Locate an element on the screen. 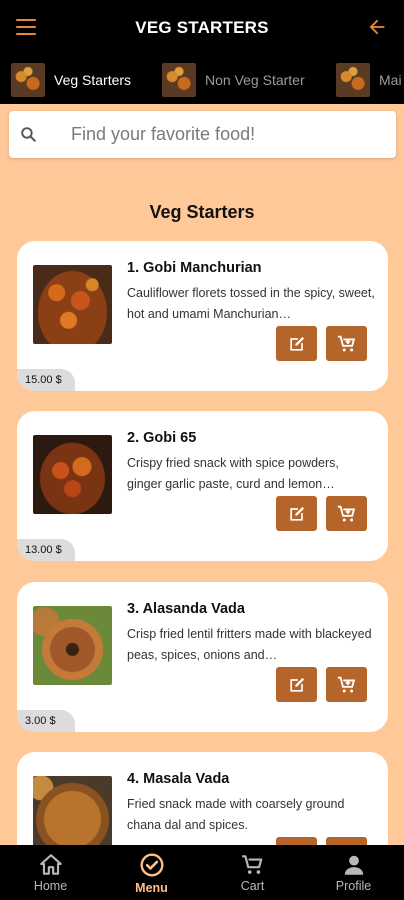 This screenshot has height=900, width=404. nav-cart: Cart is located at coordinates (252, 872).